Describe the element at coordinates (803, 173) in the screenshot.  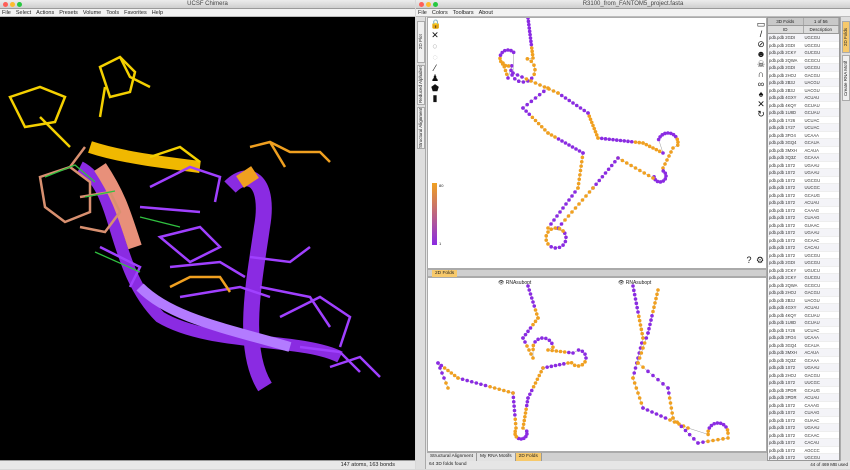
I see `table-row: pdb.pdb 1S72 UGAAU` at that location.